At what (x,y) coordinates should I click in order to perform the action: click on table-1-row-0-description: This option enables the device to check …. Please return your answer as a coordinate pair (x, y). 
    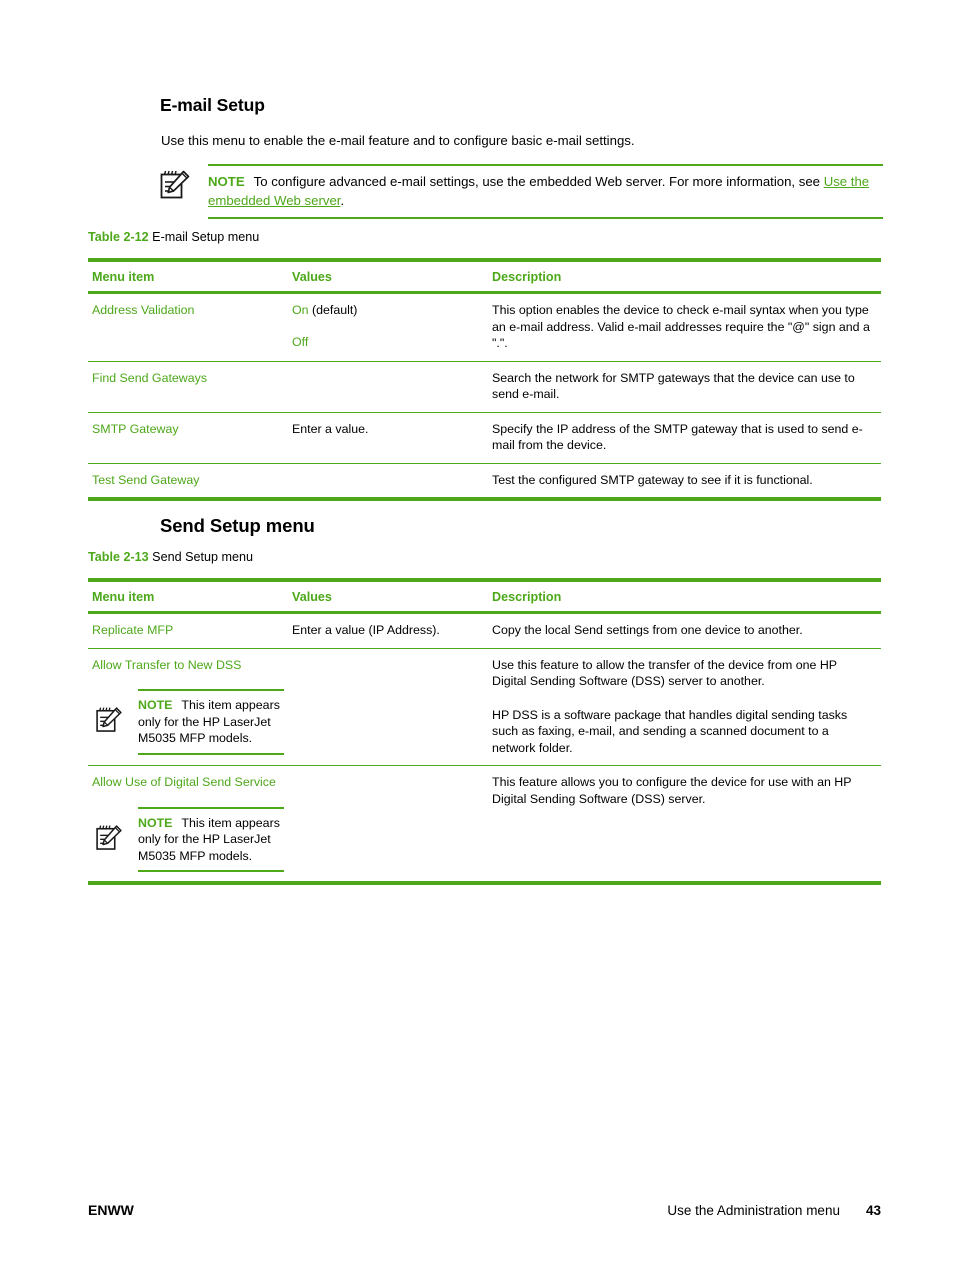
    Looking at the image, I should click on (684, 327).